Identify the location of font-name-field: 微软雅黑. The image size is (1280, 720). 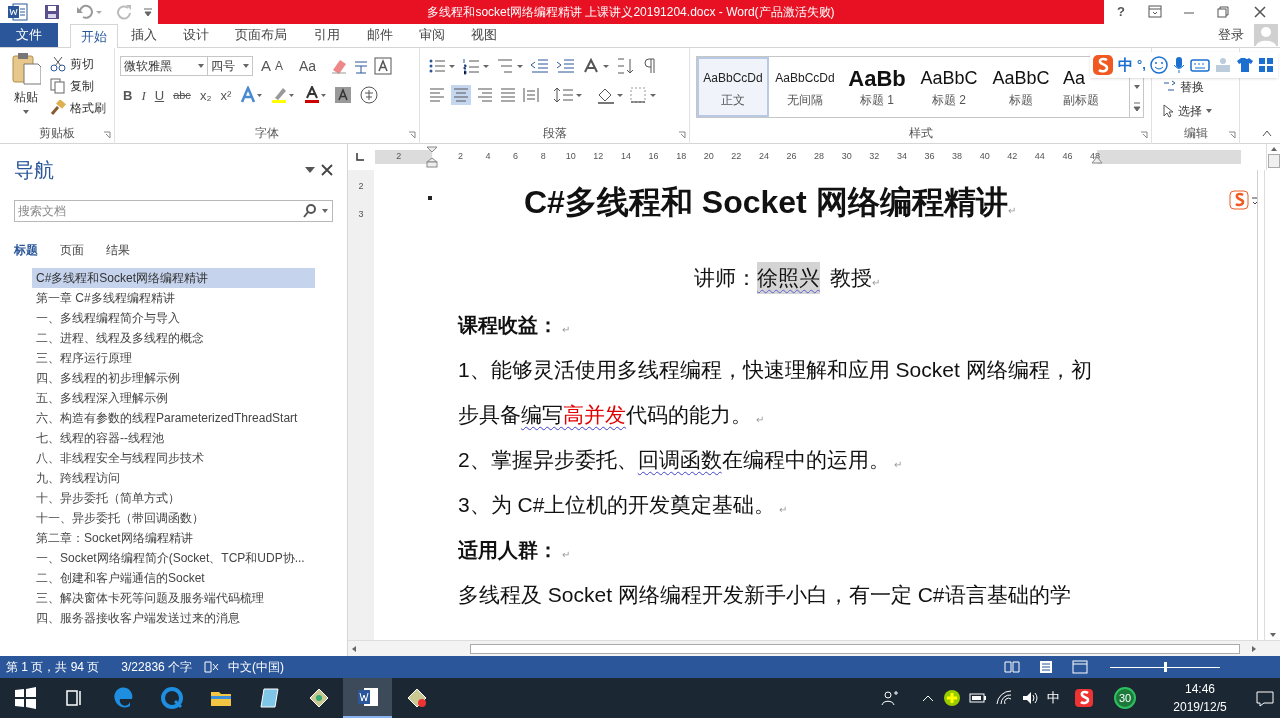
(164, 66).